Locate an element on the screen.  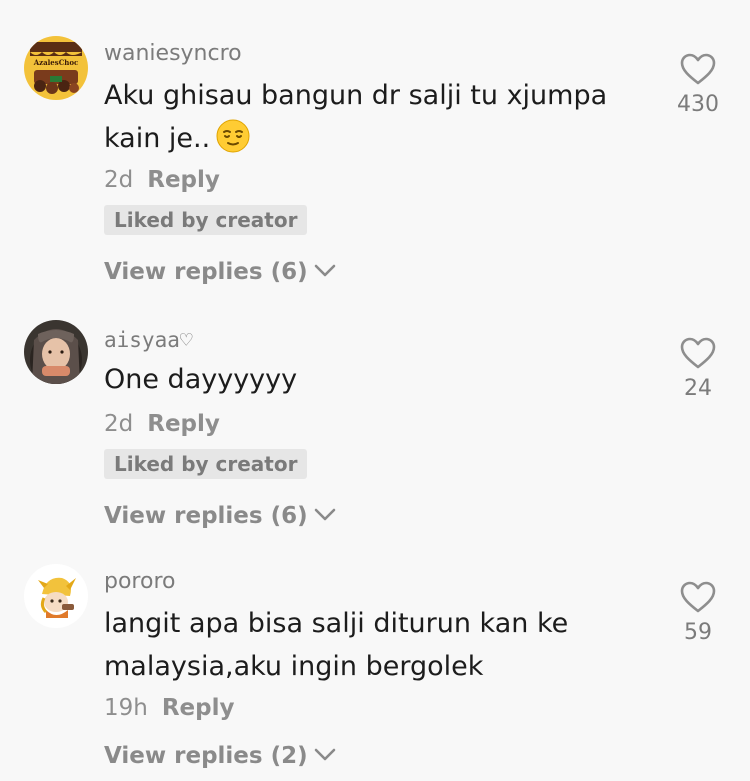
comment-username: waniesyncro is located at coordinates (173, 54).